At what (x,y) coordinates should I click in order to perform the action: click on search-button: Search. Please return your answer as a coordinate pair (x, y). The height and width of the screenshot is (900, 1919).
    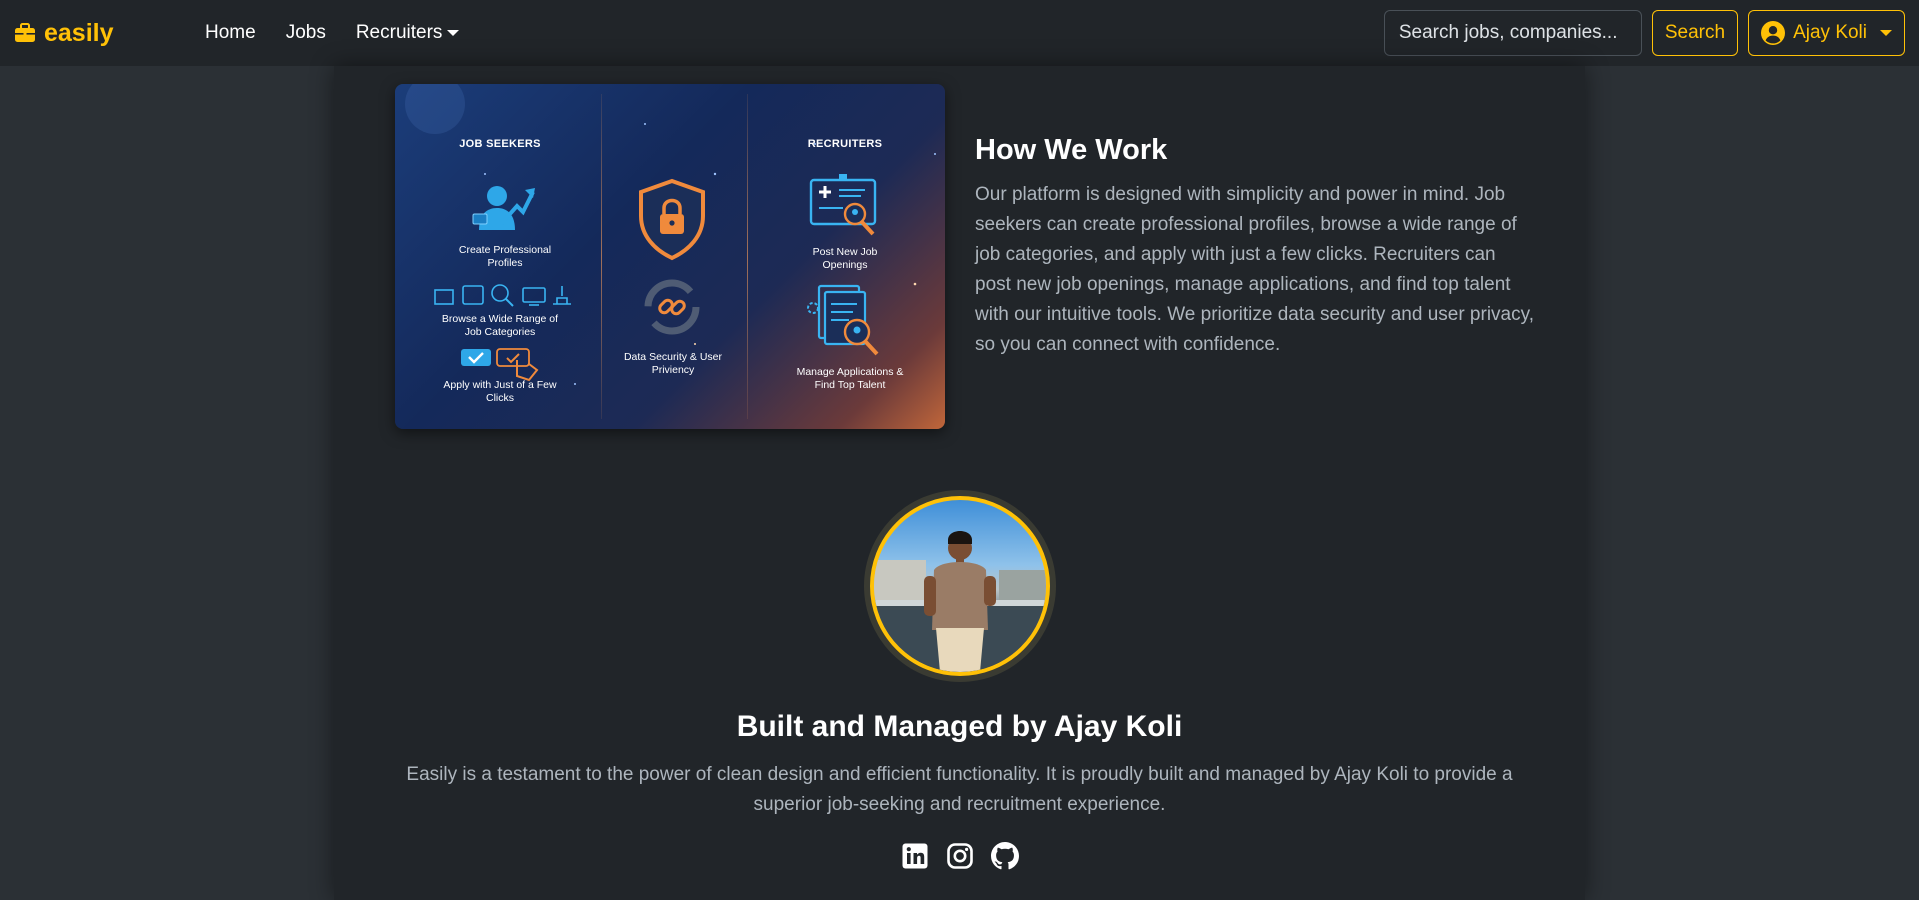
    Looking at the image, I should click on (1695, 33).